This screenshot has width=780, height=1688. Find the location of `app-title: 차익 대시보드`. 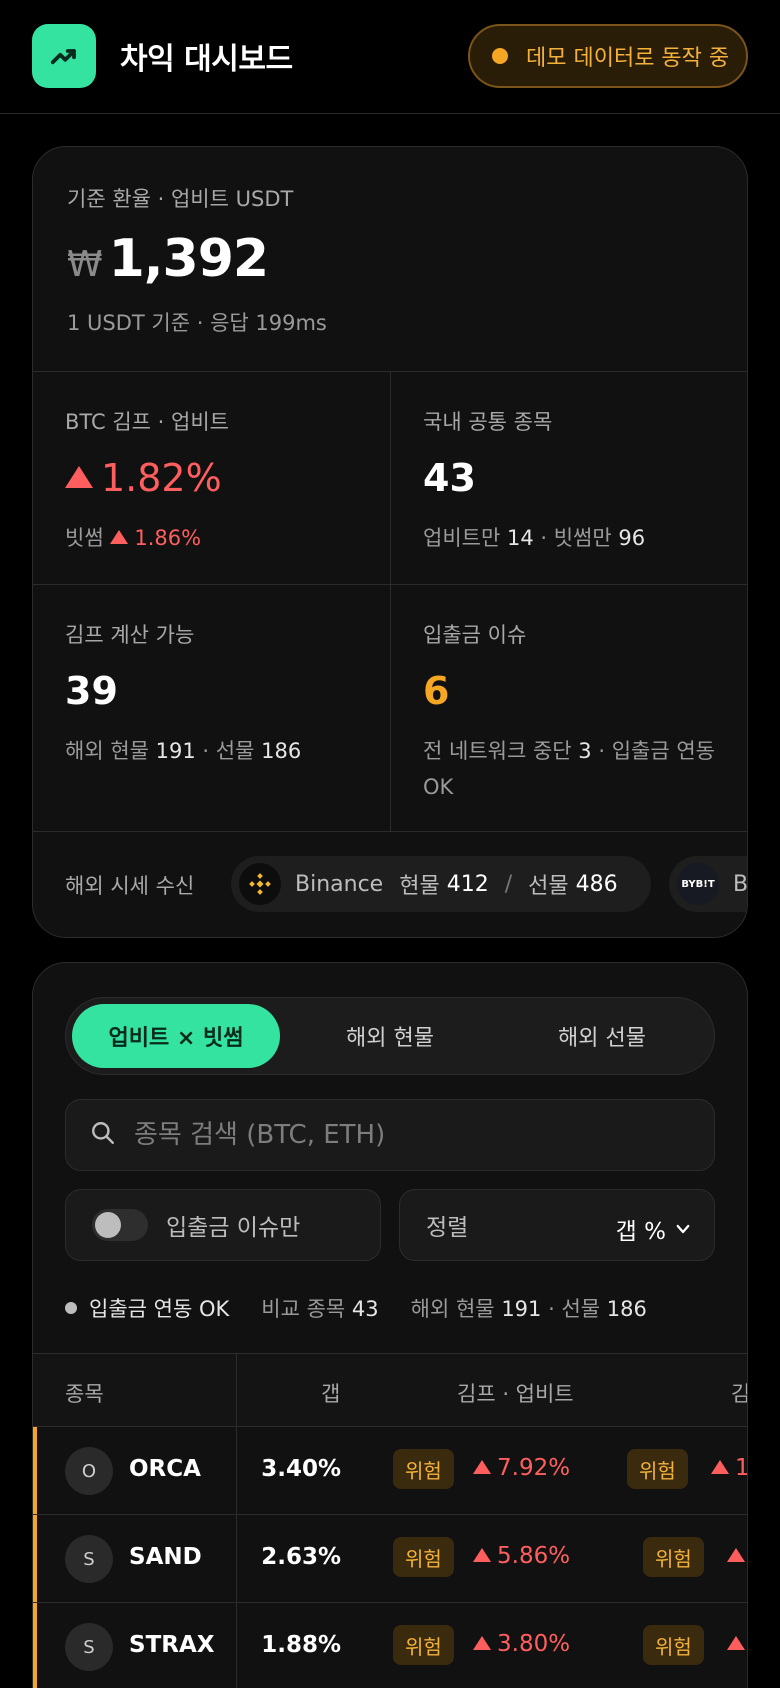

app-title: 차익 대시보드 is located at coordinates (206, 59).